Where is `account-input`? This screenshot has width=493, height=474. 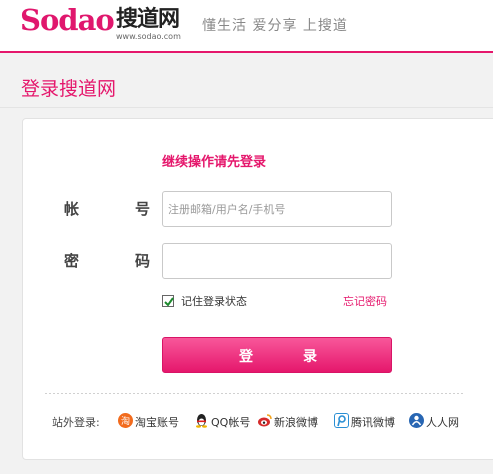 account-input is located at coordinates (277, 209).